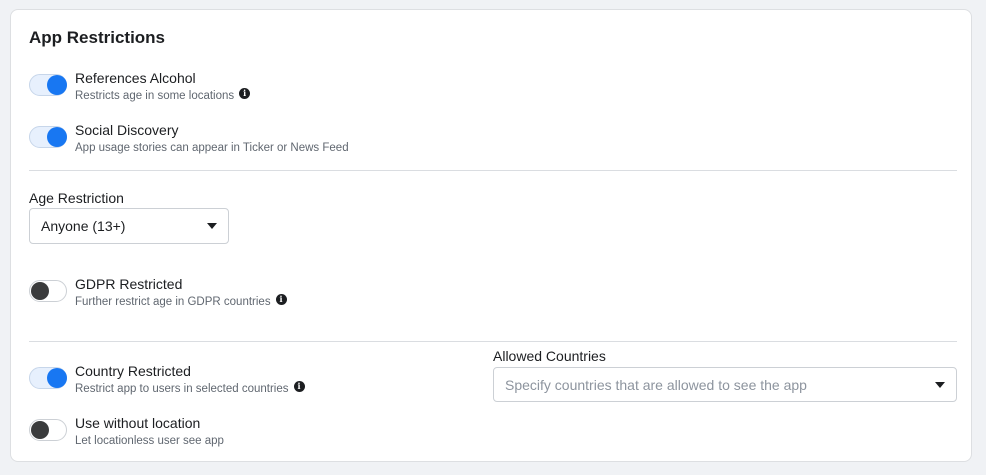 This screenshot has width=986, height=475. I want to click on references-alcohol-desc-line: Restricts age in some locations i, so click(163, 96).